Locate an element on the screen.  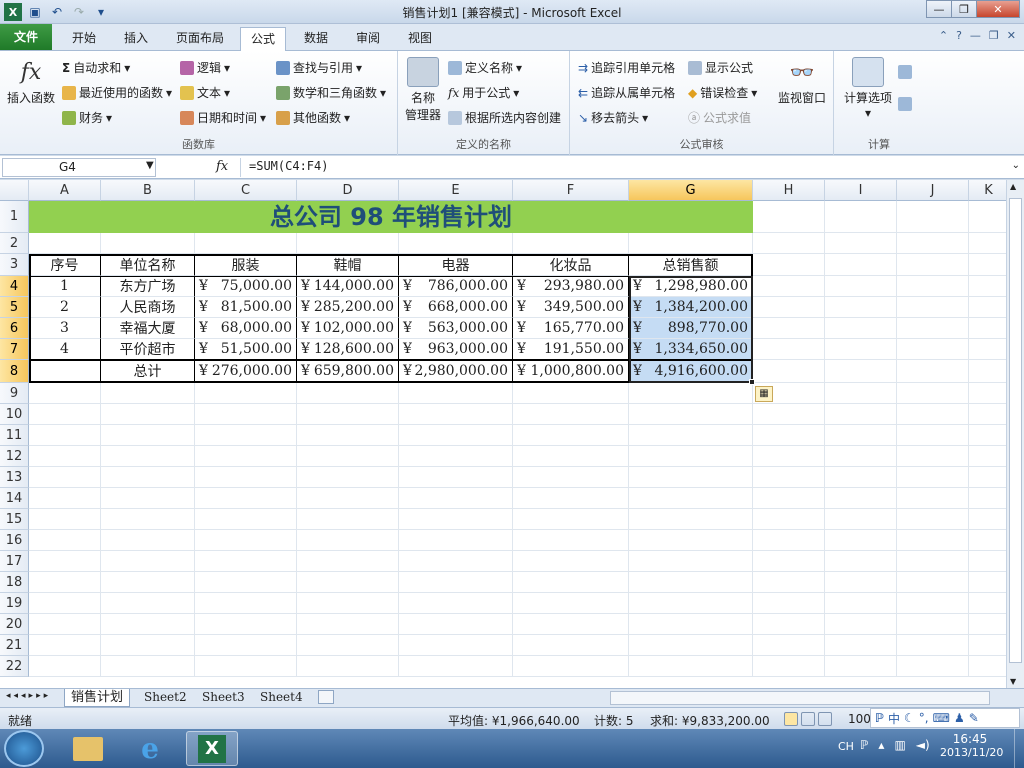
column-header-c: C is located at coordinates (246, 190).